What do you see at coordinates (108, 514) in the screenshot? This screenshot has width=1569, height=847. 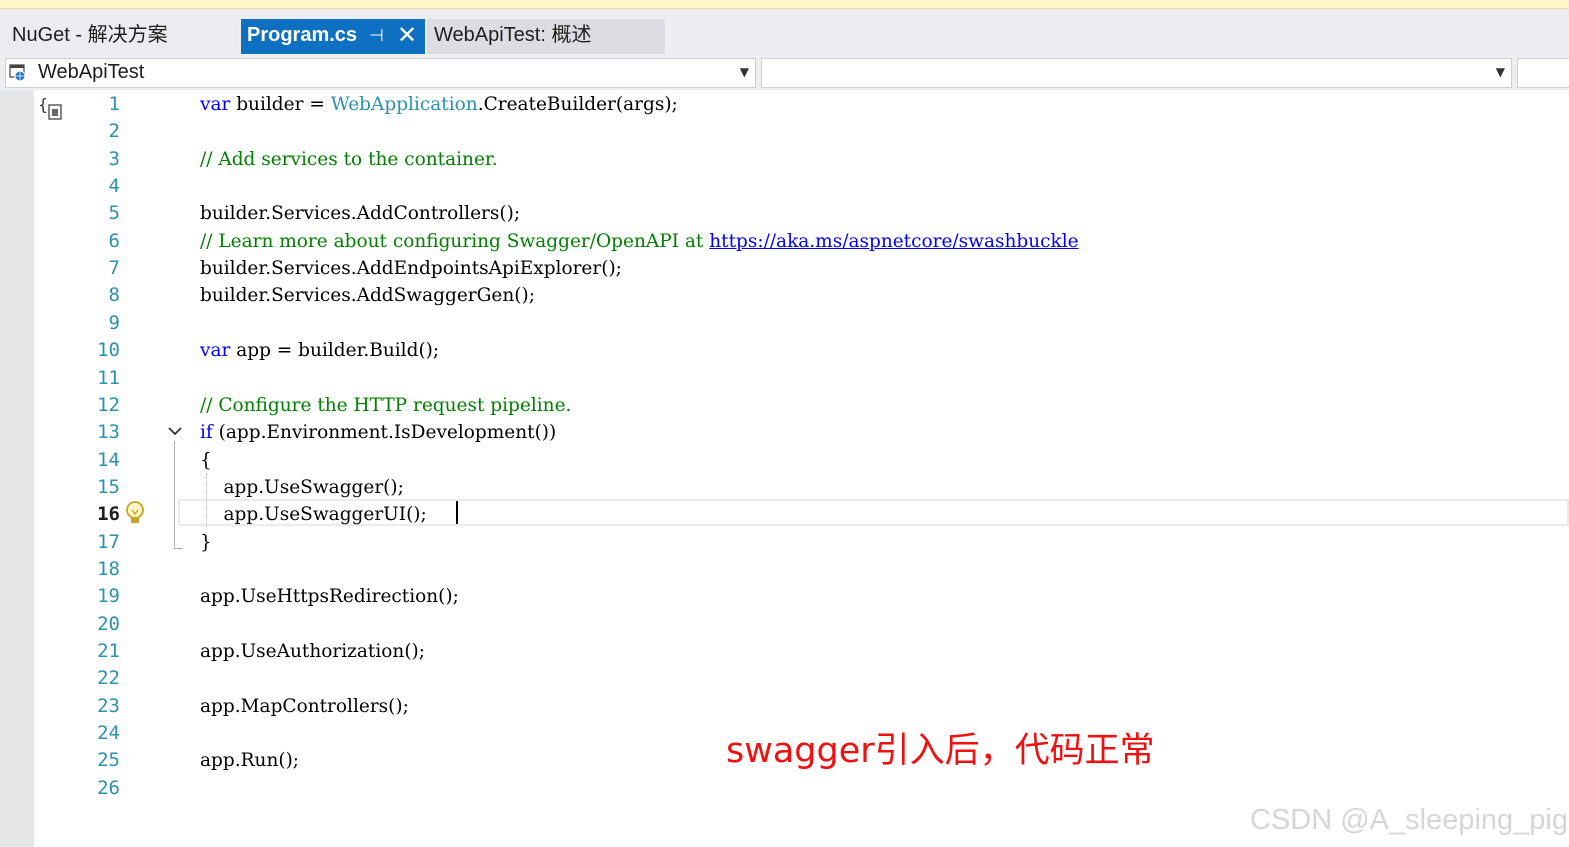 I see `line-number: 16` at bounding box center [108, 514].